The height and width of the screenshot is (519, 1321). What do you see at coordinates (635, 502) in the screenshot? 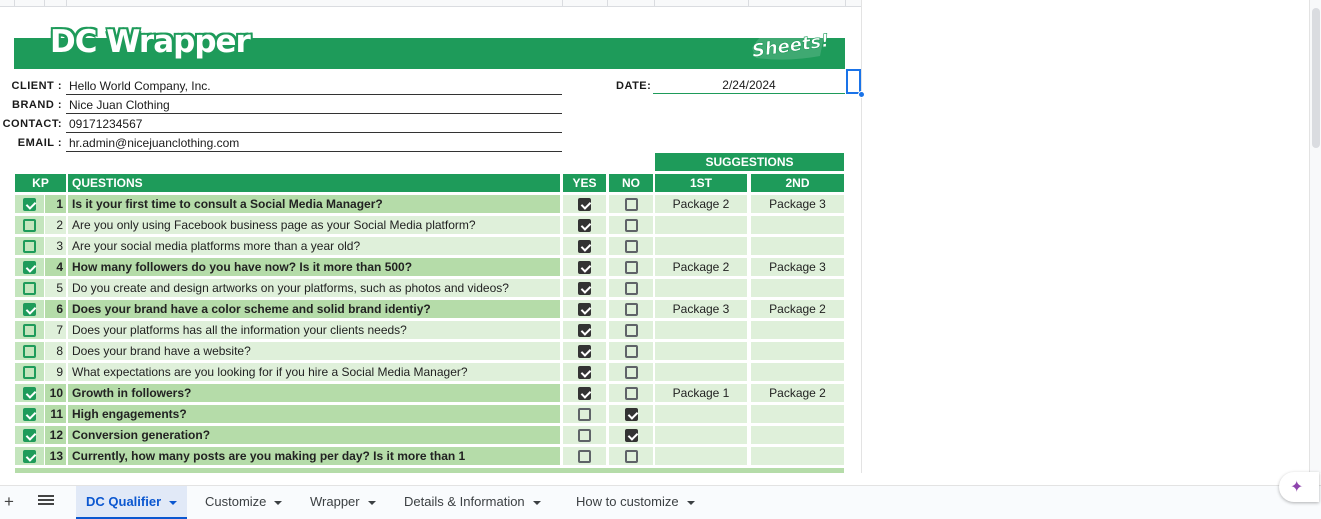
I see `sheet-tab: How to customize` at bounding box center [635, 502].